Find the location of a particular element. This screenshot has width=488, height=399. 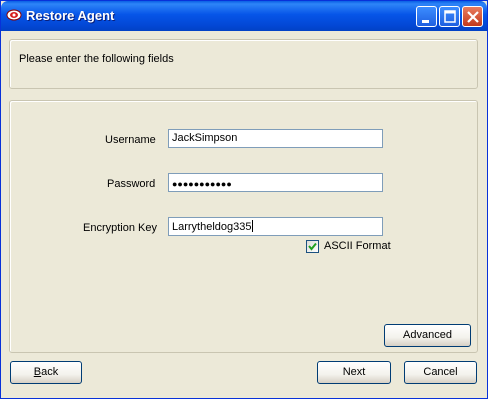

back-button: Back is located at coordinates (46, 372).